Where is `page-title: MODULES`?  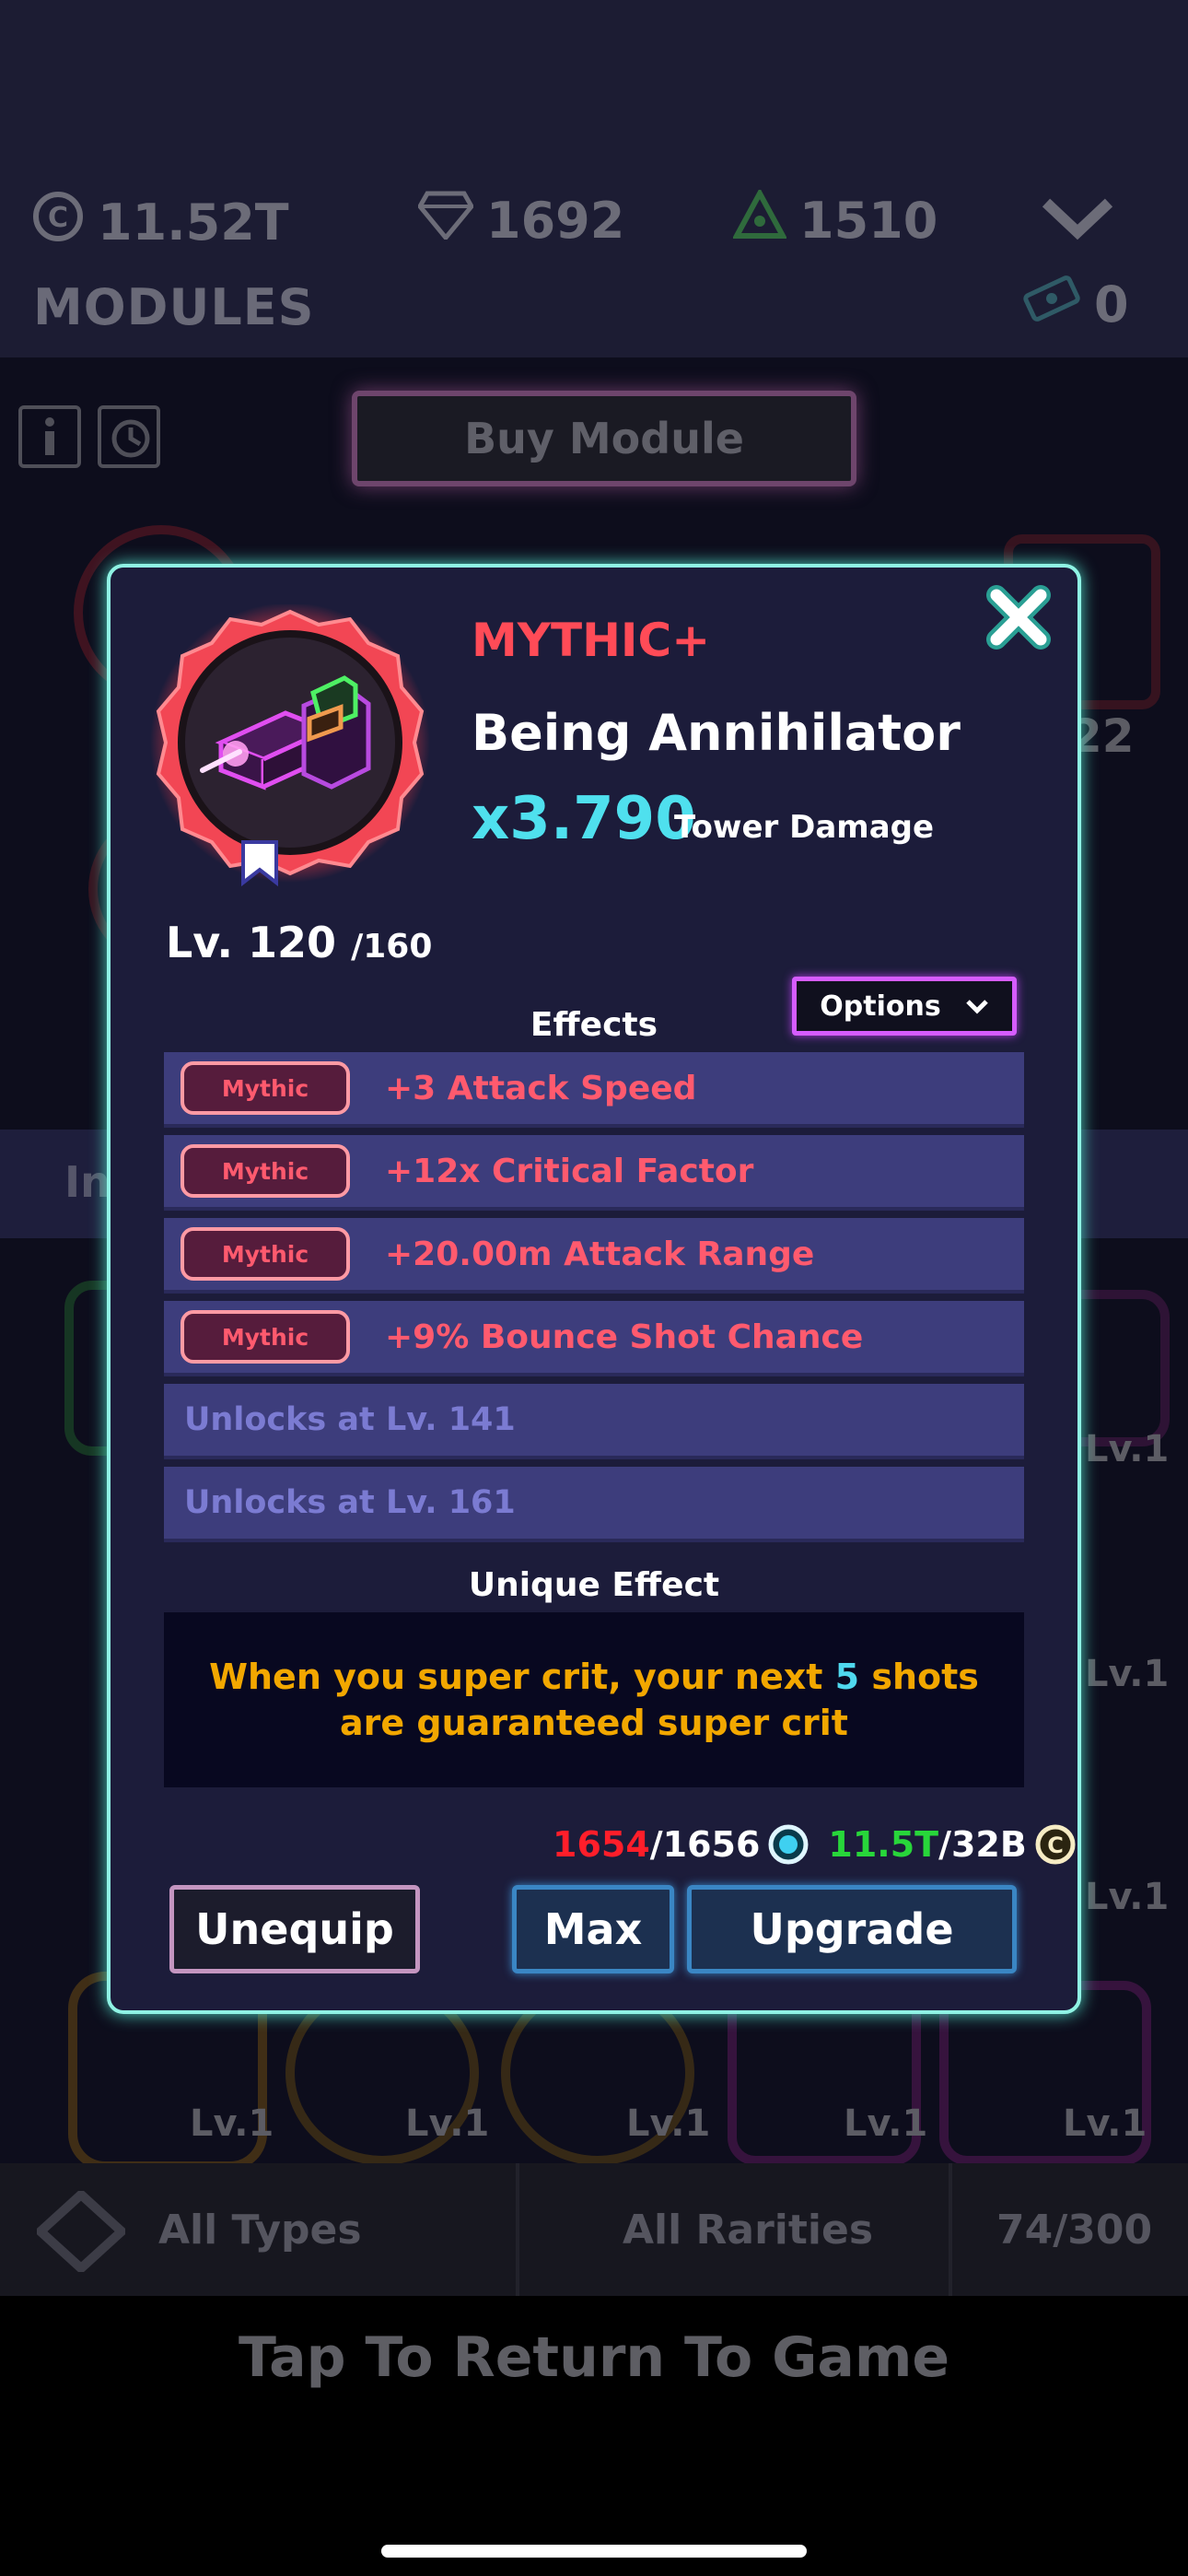
page-title: MODULES is located at coordinates (174, 307).